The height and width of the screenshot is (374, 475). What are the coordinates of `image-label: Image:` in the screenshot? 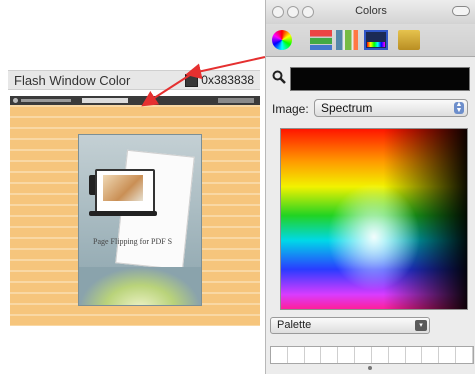 It's located at (290, 109).